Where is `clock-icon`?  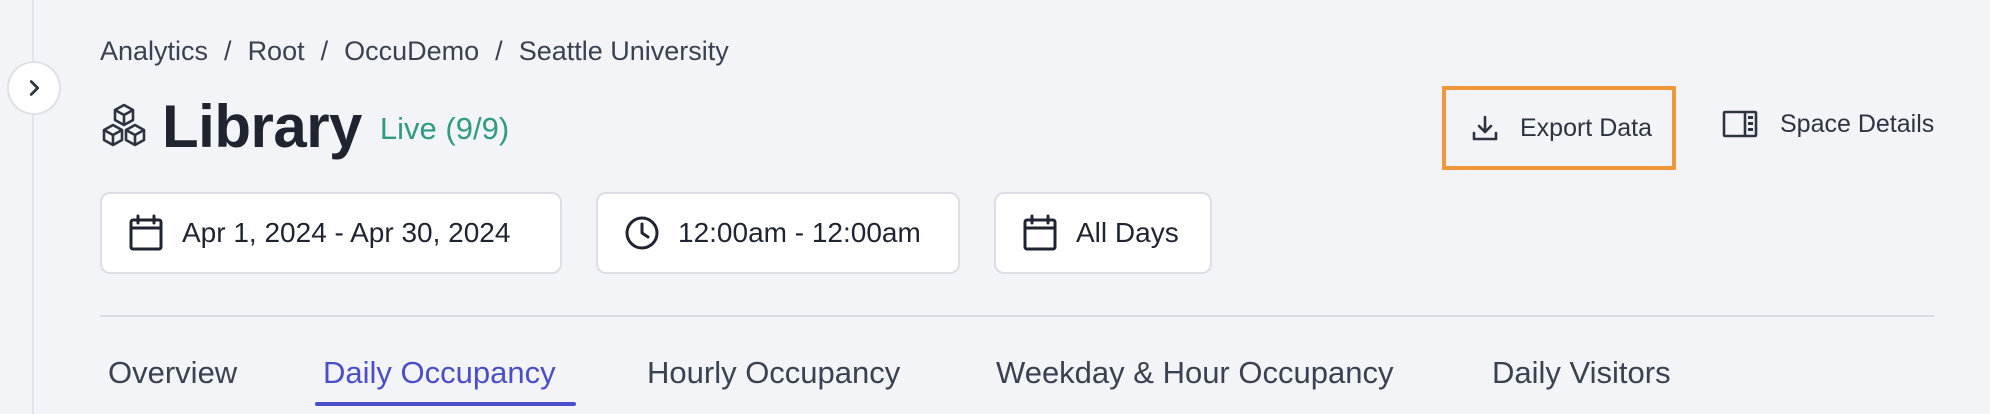
clock-icon is located at coordinates (642, 233).